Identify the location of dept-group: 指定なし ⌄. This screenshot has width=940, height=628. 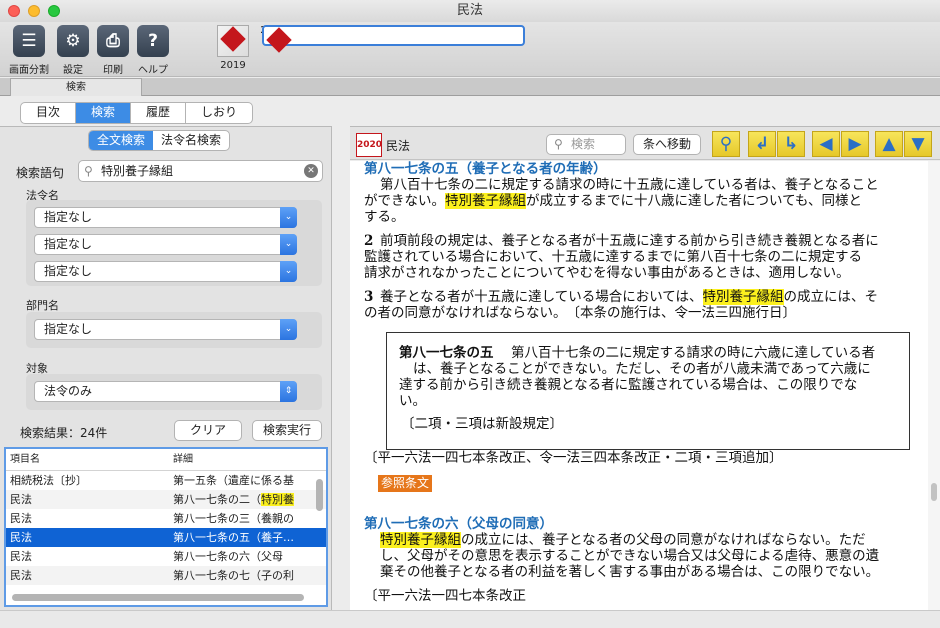
(174, 330).